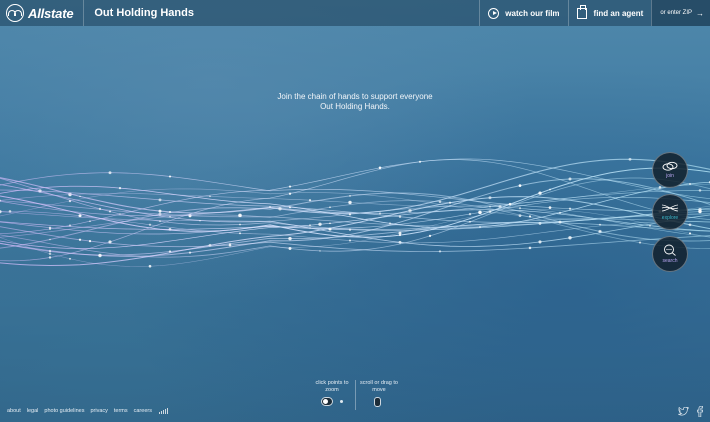 This screenshot has width=710, height=422. I want to click on footer-link-privacy: privacy, so click(98, 411).